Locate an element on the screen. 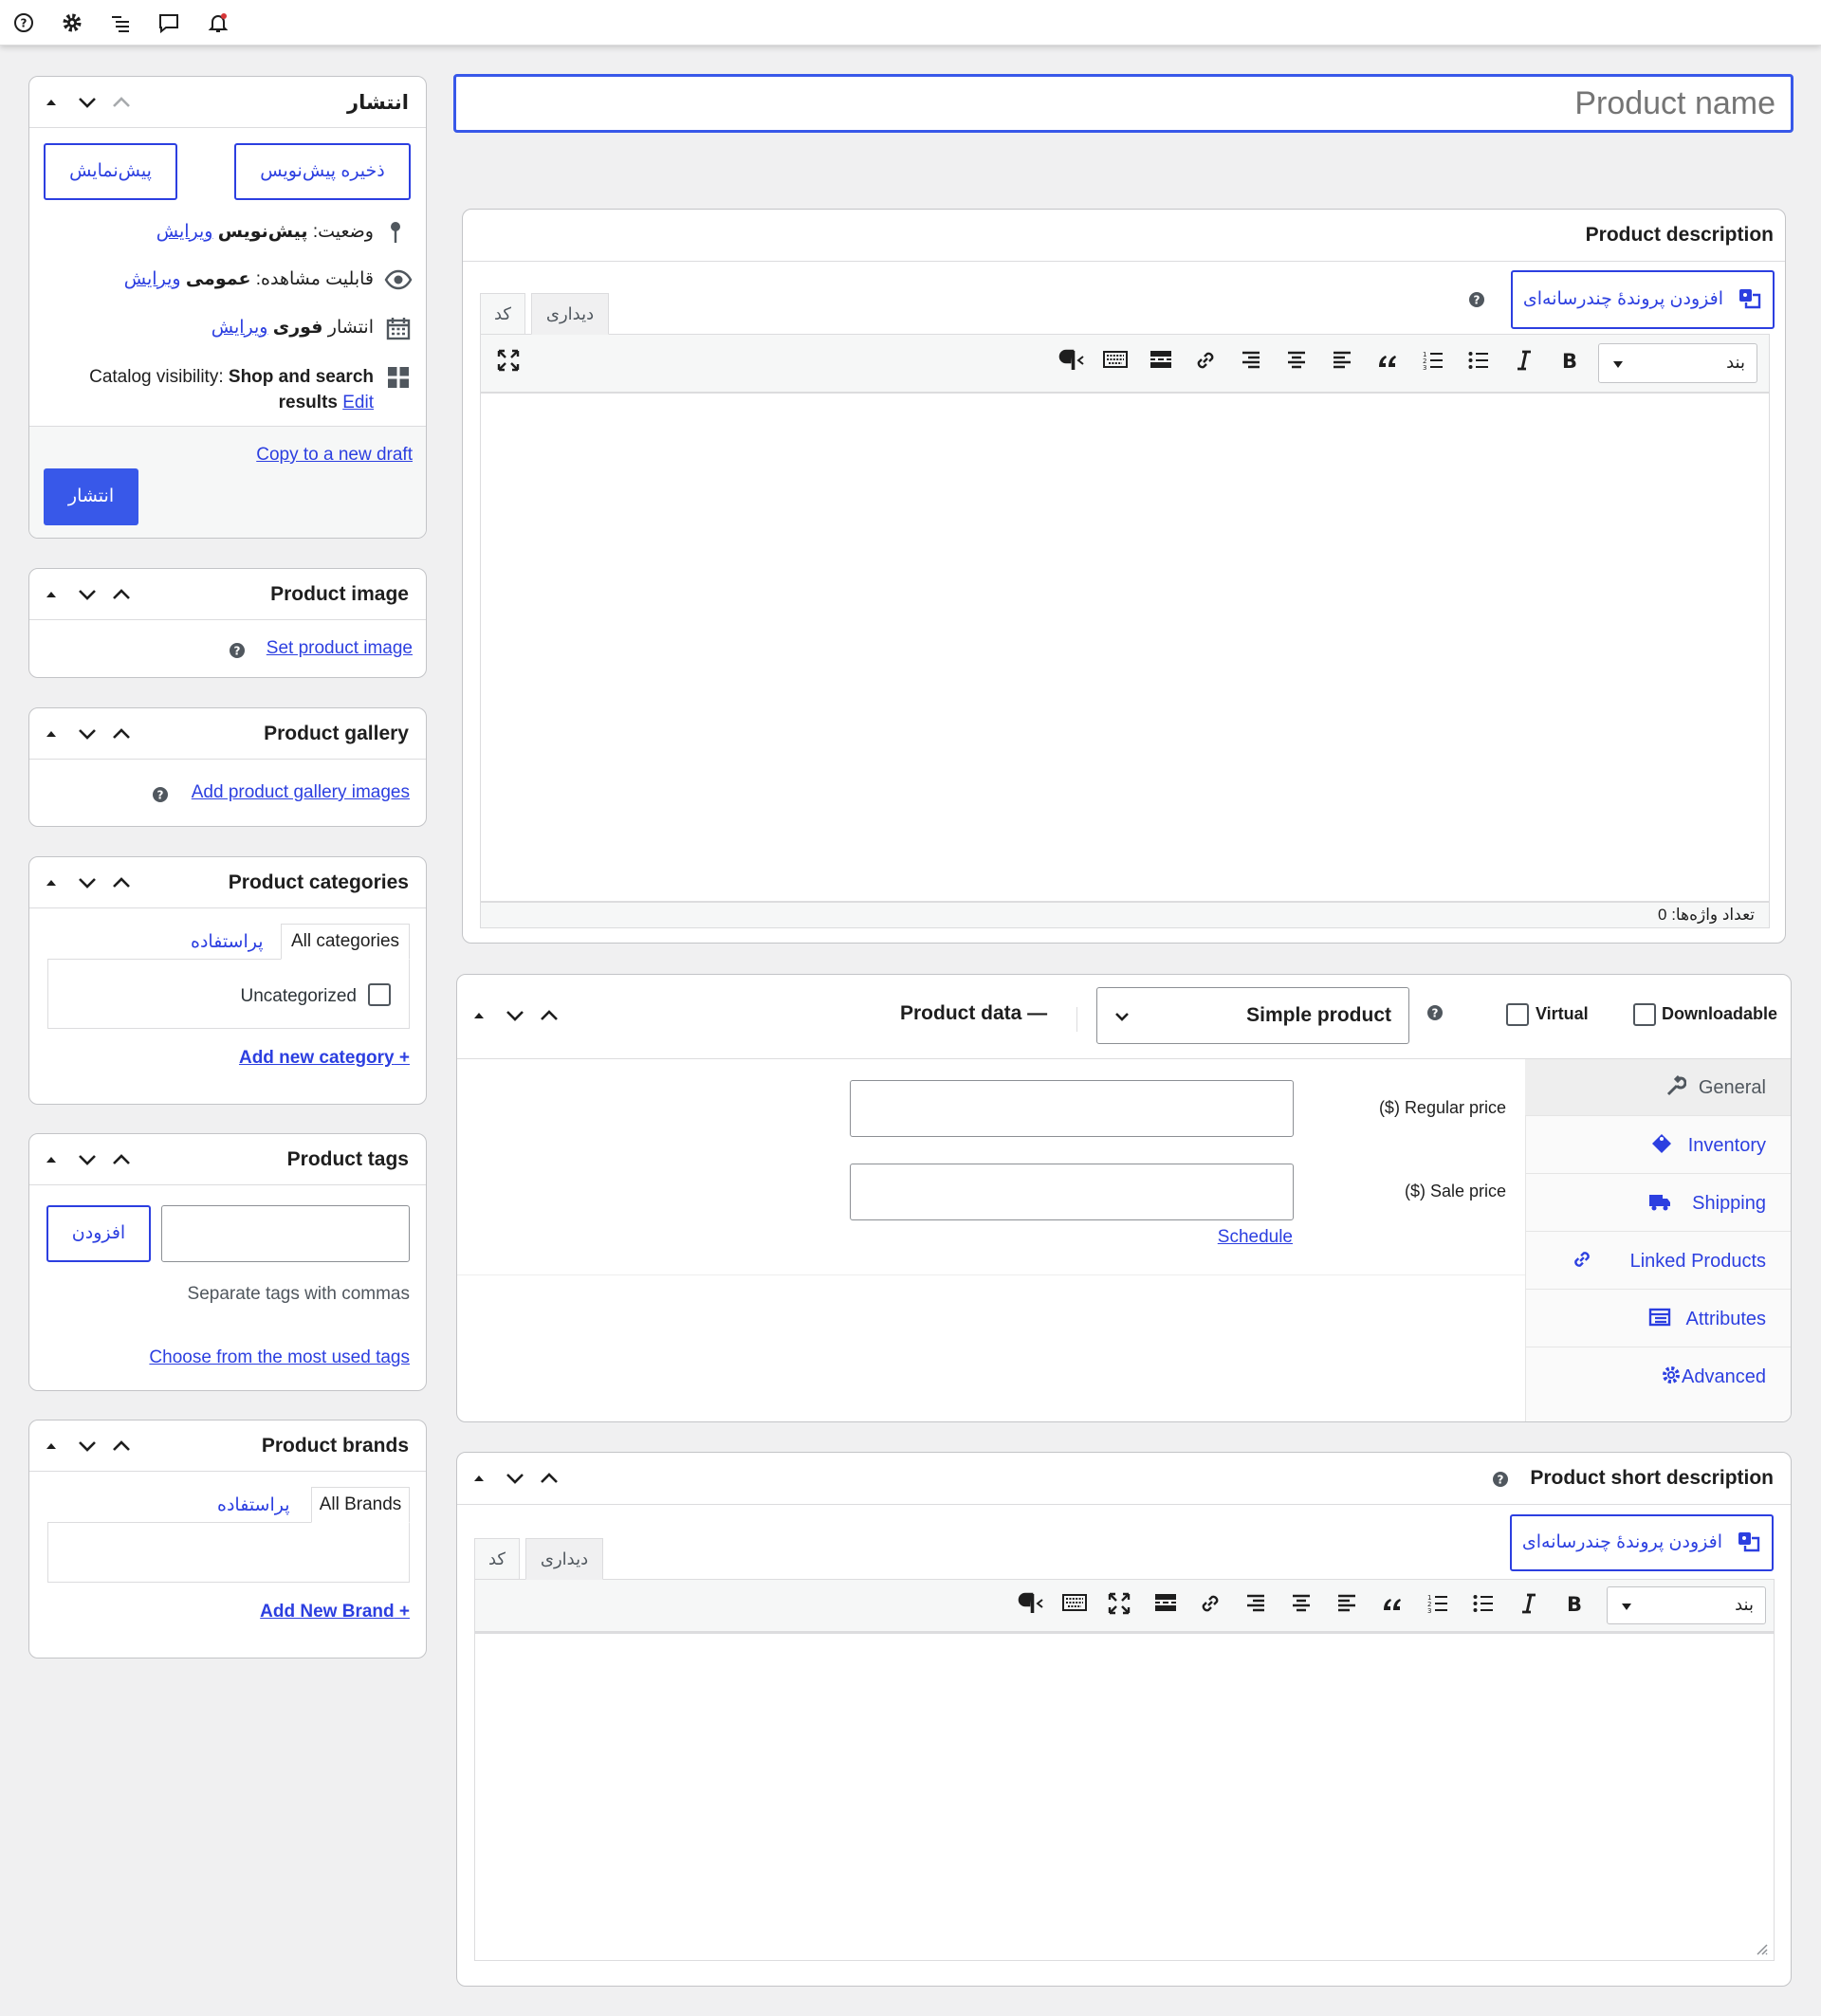 The width and height of the screenshot is (1821, 2016). add-new-brand-link: + Add New Brand is located at coordinates (335, 1612).